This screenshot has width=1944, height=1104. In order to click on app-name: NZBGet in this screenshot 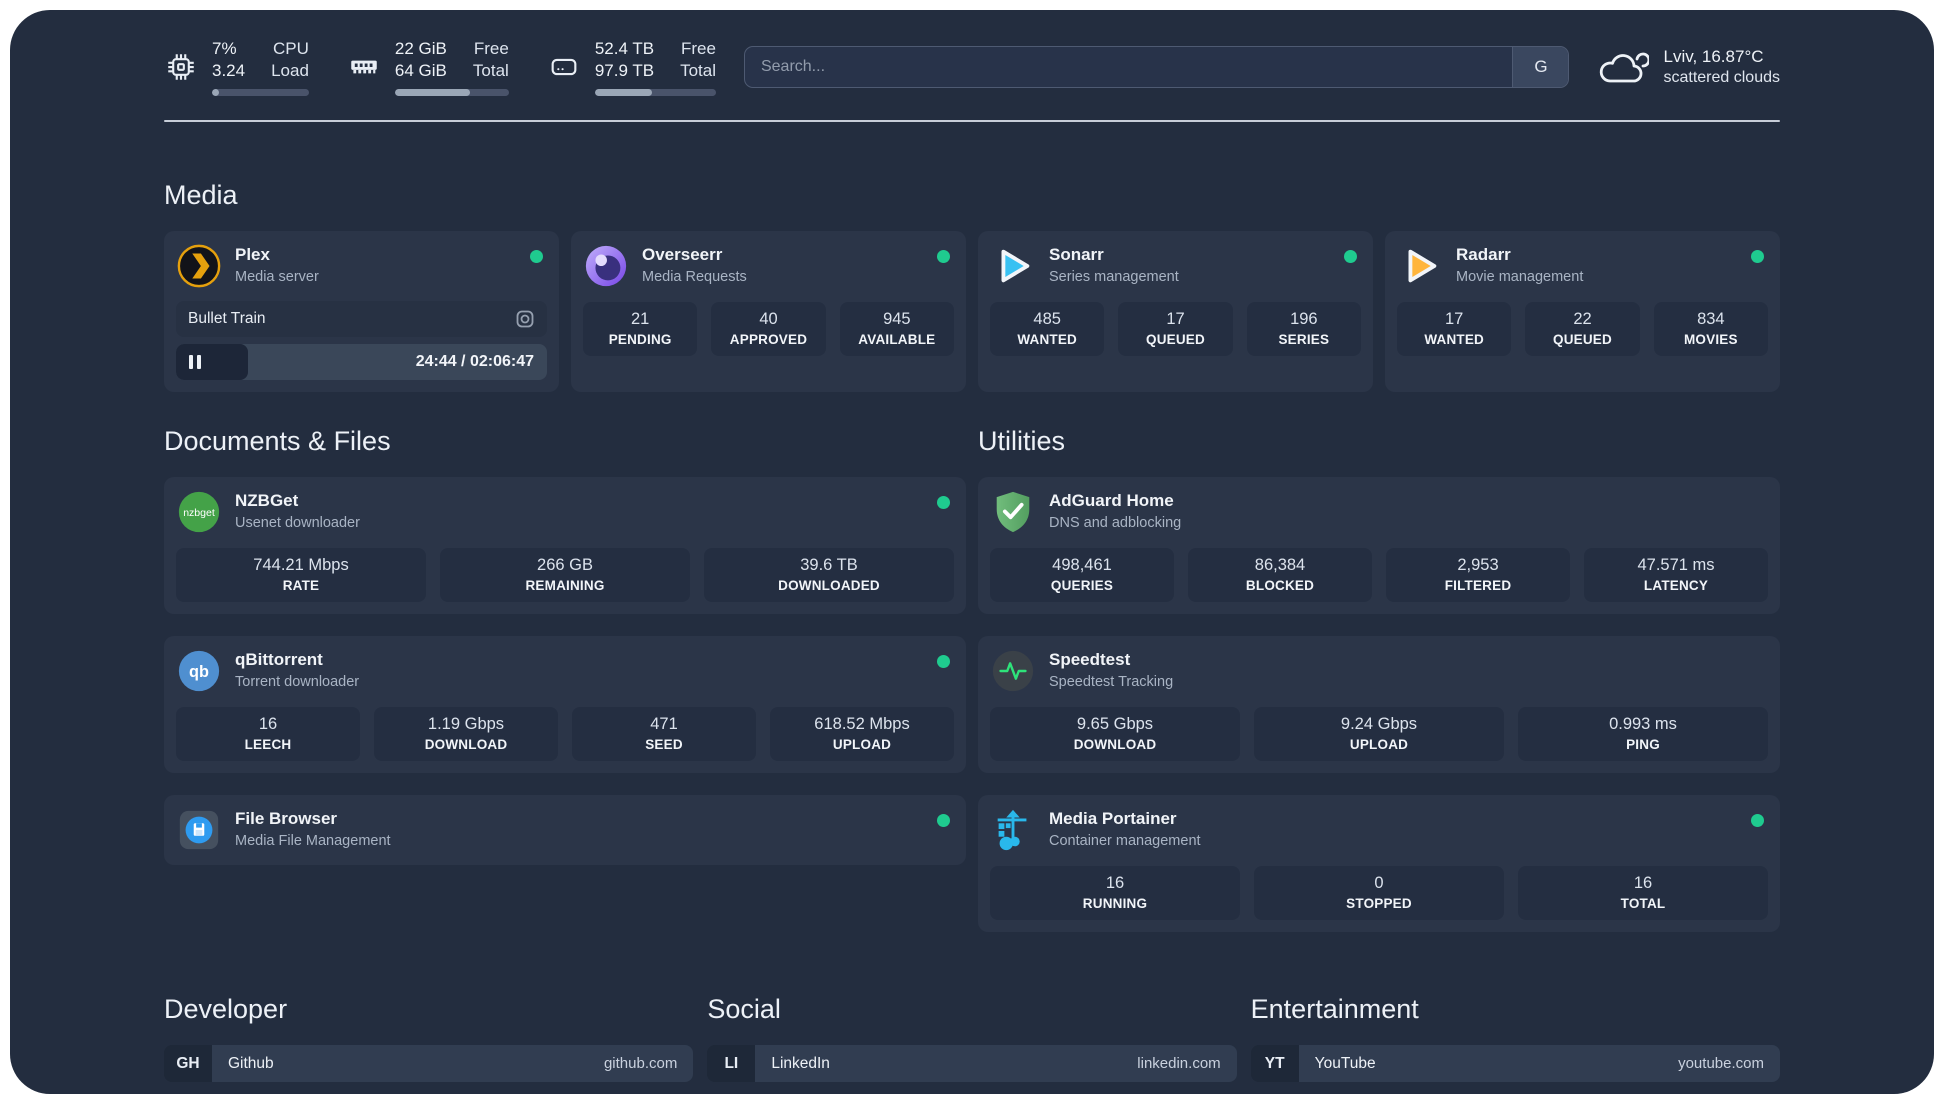, I will do `click(267, 500)`.